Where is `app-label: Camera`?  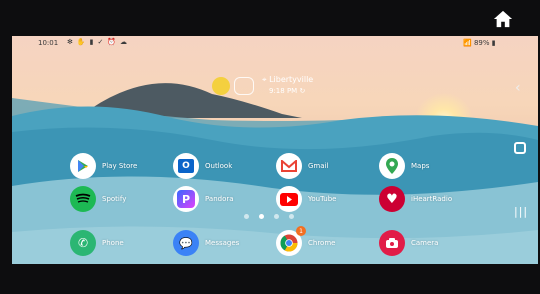 app-label: Camera is located at coordinates (425, 243).